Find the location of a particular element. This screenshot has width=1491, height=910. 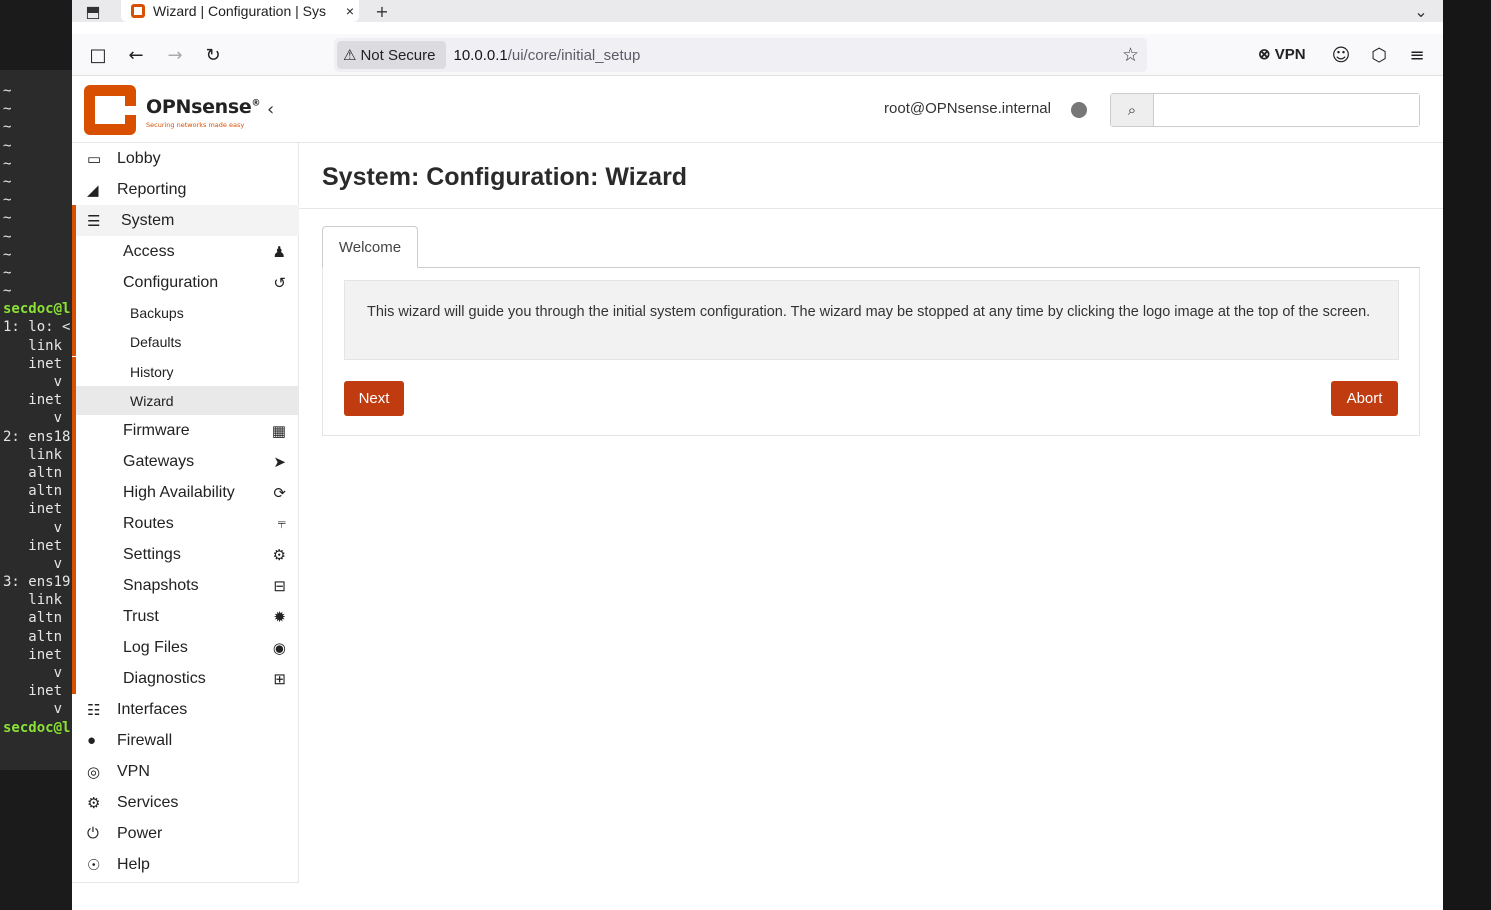

tab-welcome: Welcome is located at coordinates (370, 247).